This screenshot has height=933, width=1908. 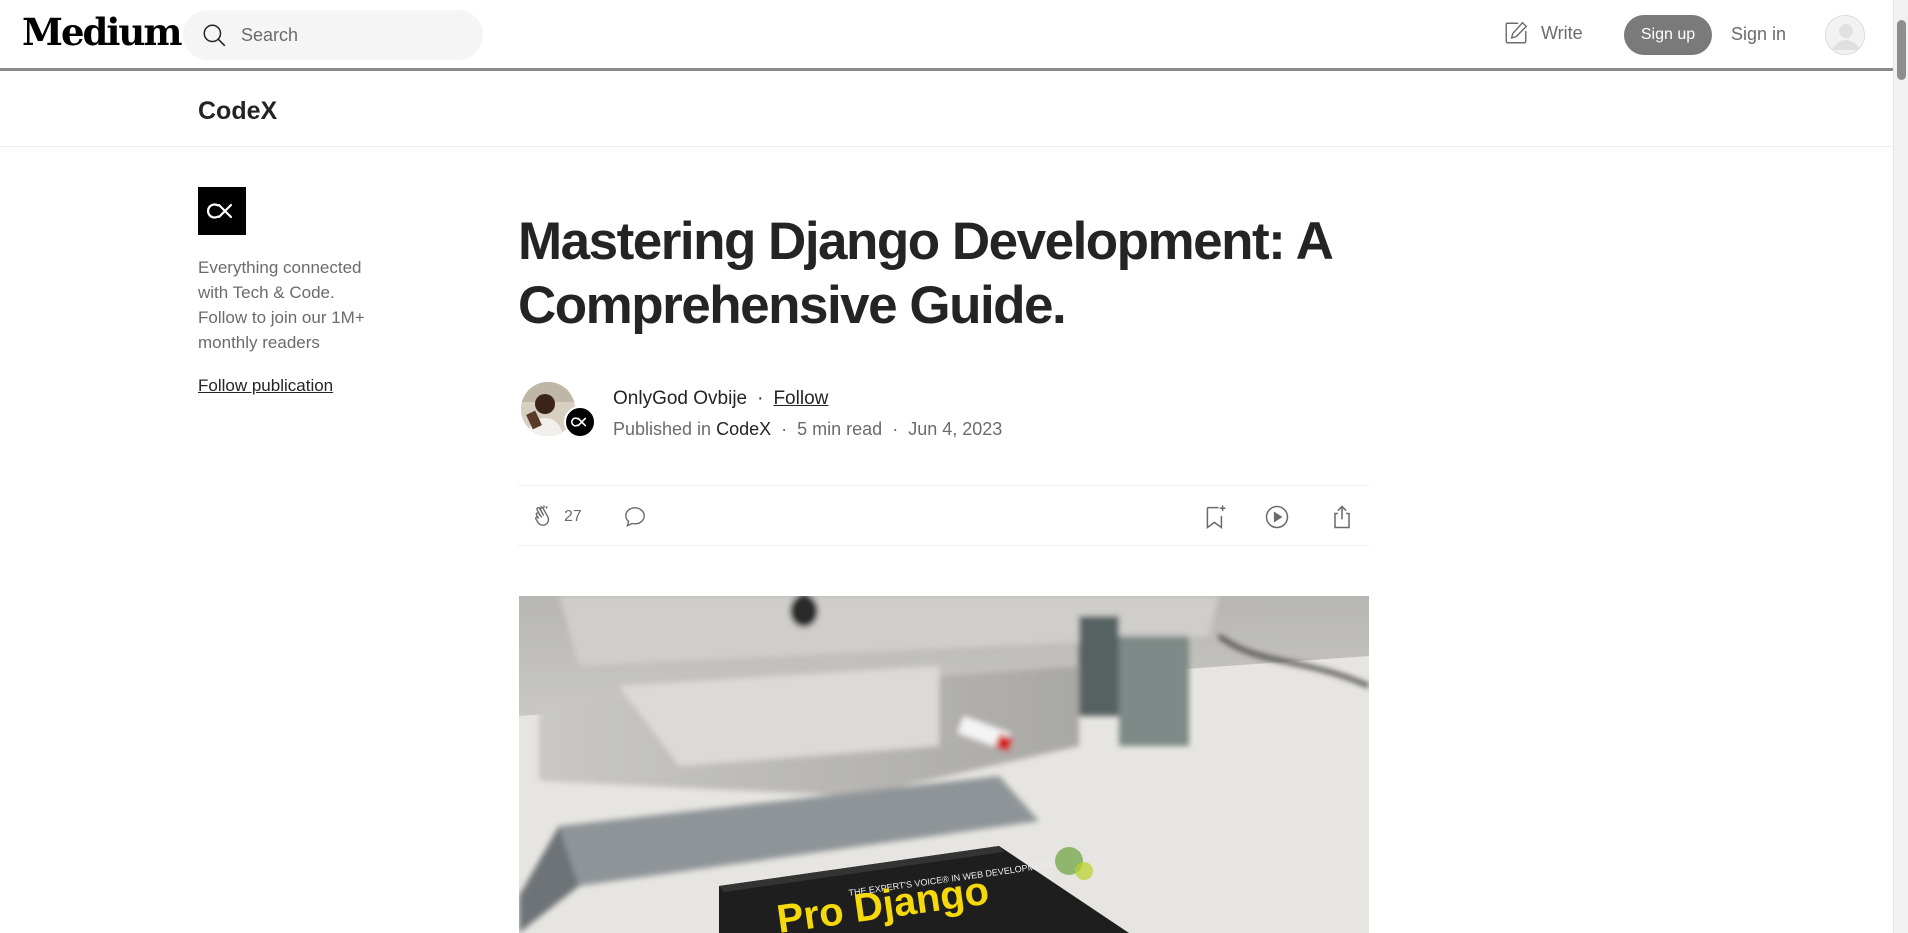 I want to click on clap-button: 27, so click(x=556, y=517).